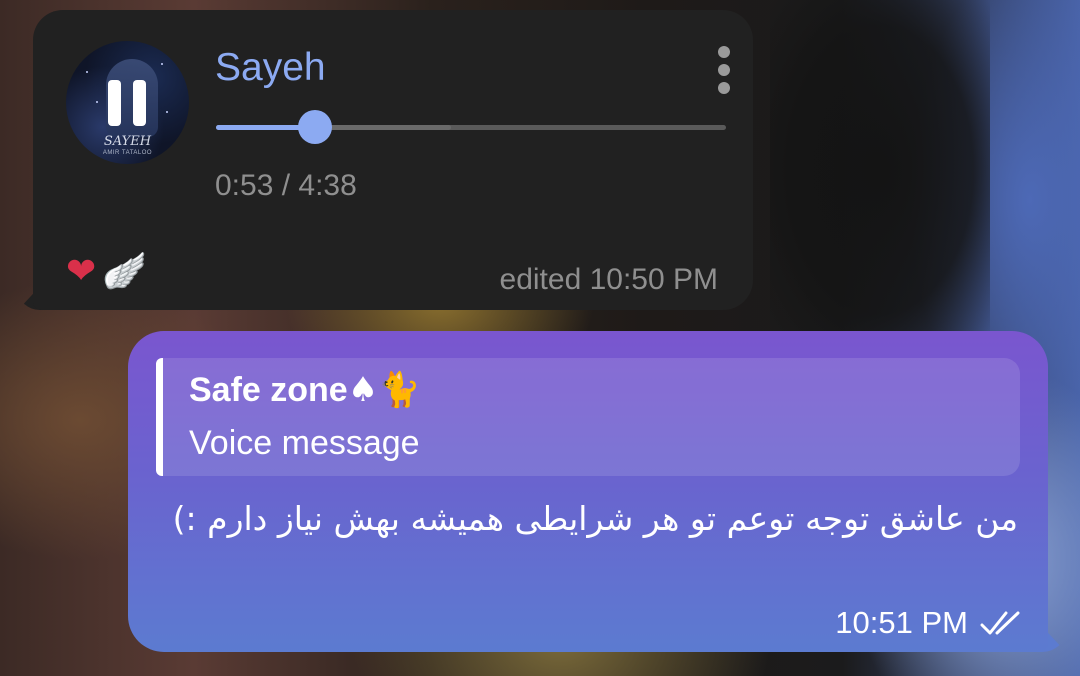 Image resolution: width=1080 pixels, height=676 pixels. I want to click on chat-wallpaper, so click(880, 170).